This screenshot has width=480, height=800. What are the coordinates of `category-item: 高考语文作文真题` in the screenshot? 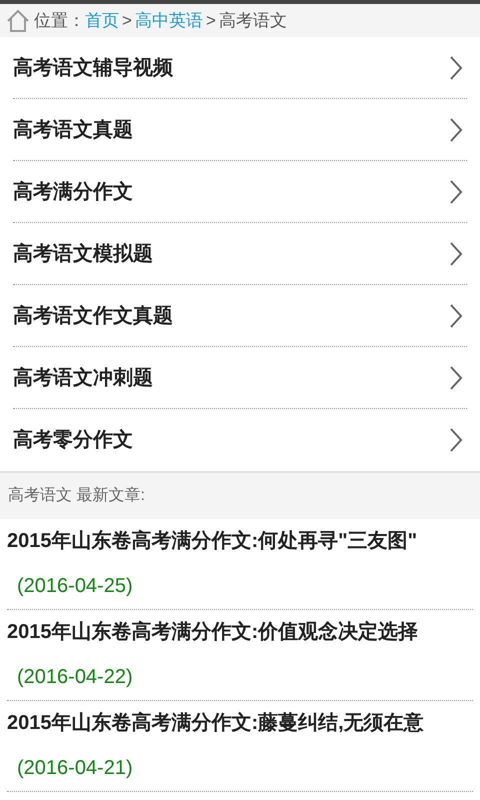 It's located at (240, 316).